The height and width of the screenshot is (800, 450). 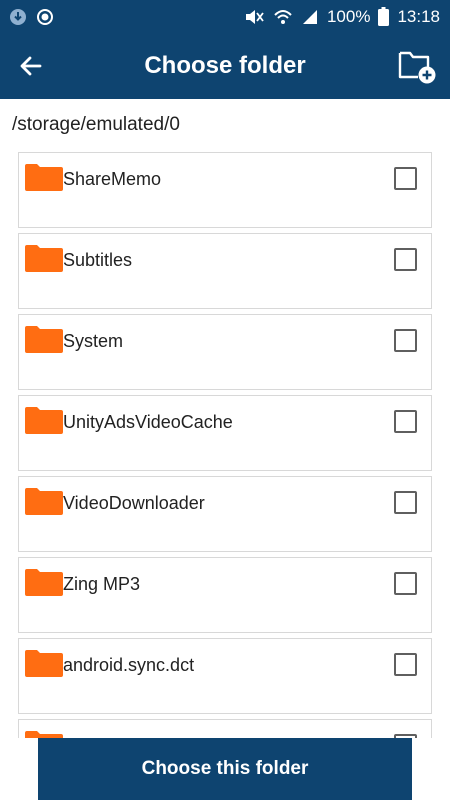 I want to click on folder-item: ShareMemo, so click(x=225, y=190).